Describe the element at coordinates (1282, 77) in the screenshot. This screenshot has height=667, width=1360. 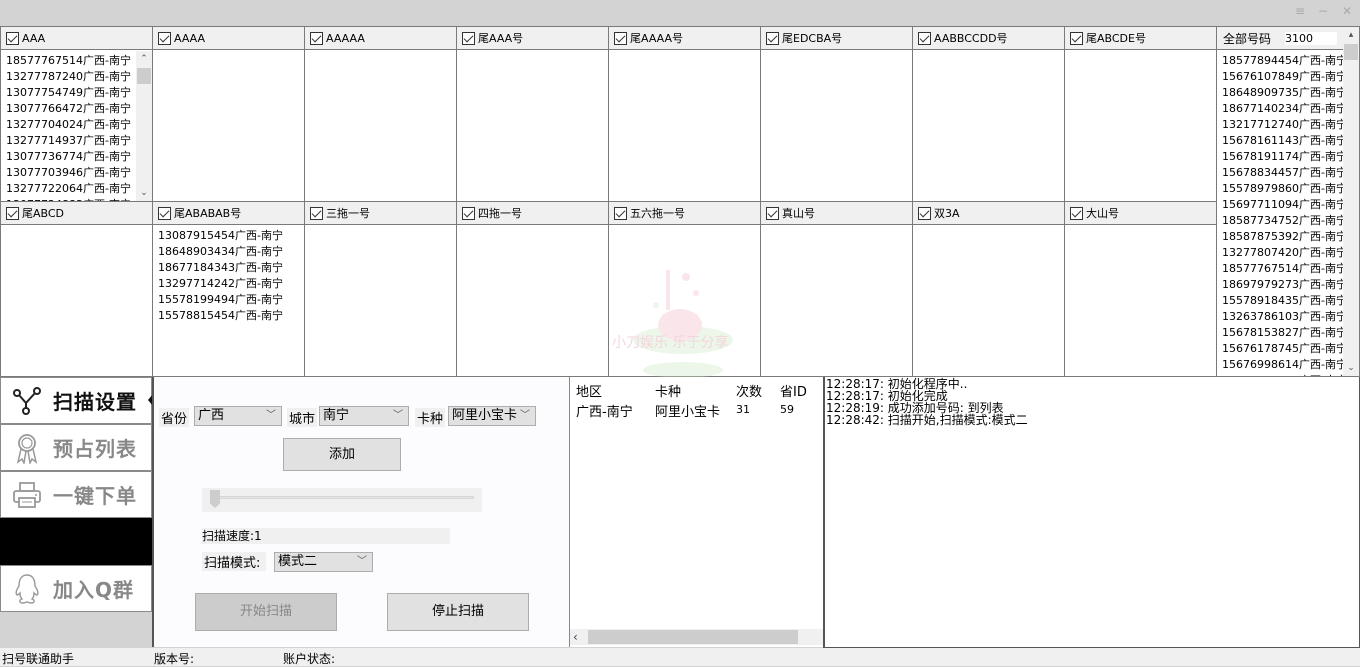
I see `list-item: 15676107849广西-南宁` at that location.